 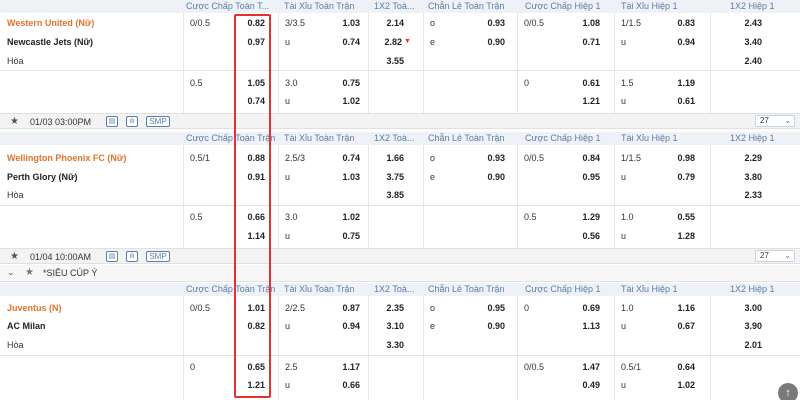 I want to click on odds-cell: 0.84, so click(x=582, y=158).